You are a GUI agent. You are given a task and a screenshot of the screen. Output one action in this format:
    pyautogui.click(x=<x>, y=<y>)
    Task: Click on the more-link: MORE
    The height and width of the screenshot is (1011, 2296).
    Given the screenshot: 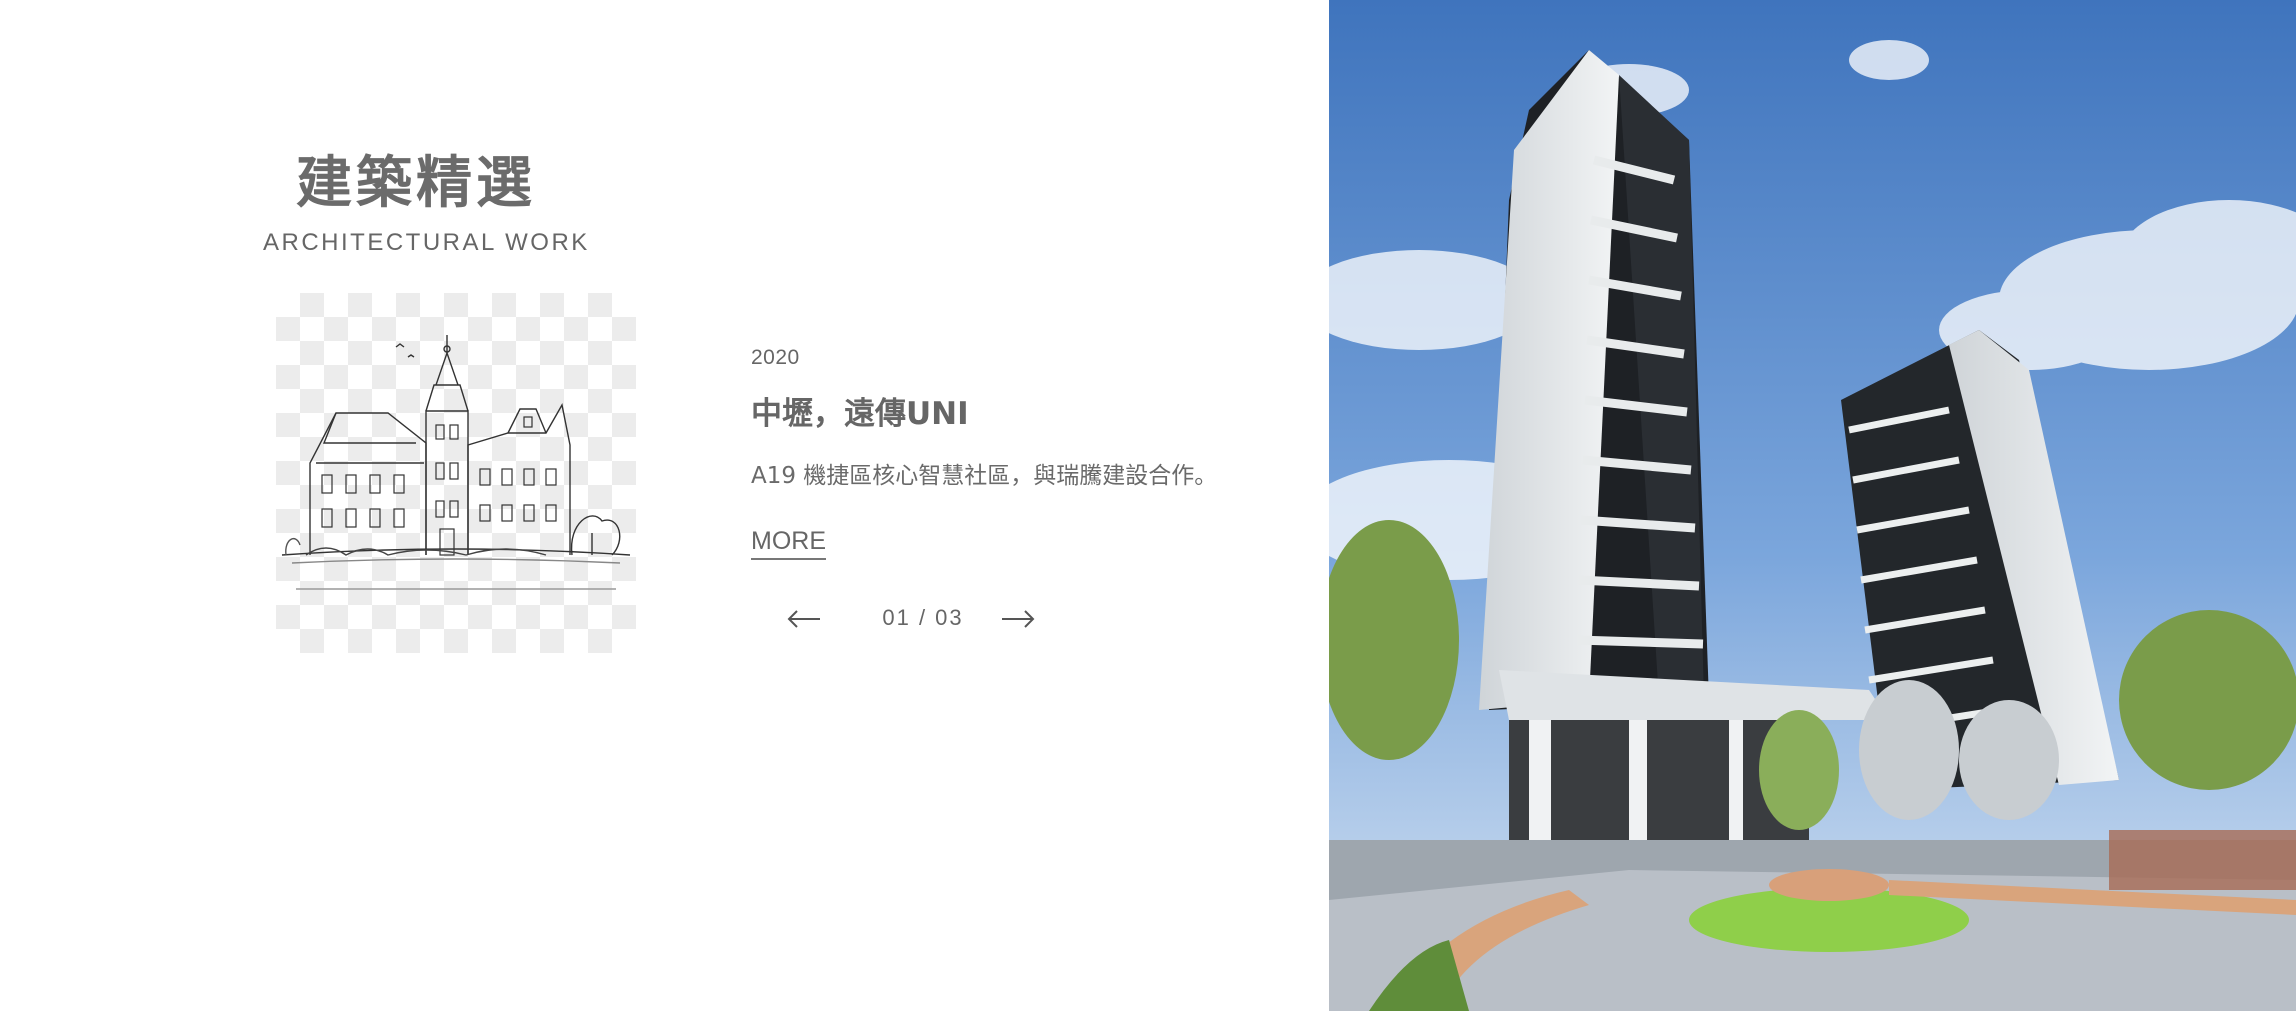 What is the action you would take?
    pyautogui.click(x=788, y=543)
    